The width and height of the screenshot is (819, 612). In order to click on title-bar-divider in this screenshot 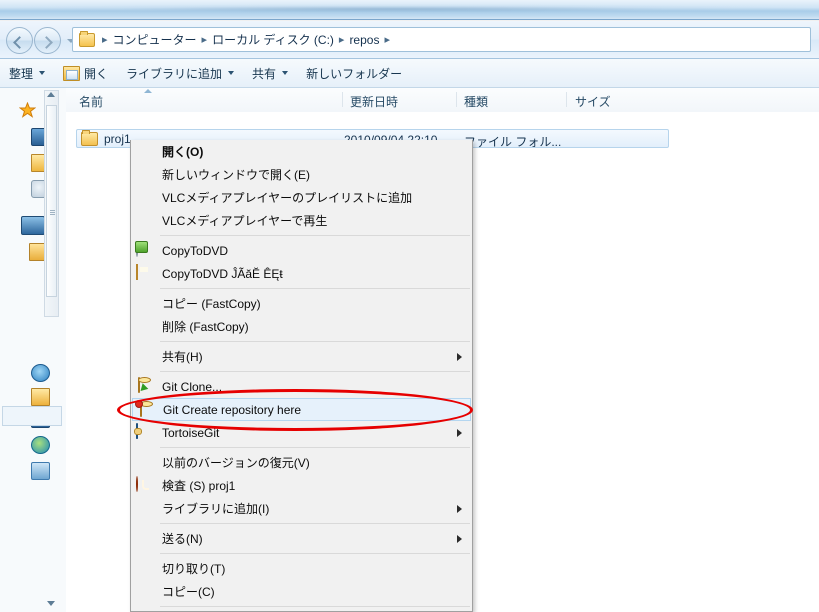, I will do `click(409, 19)`.